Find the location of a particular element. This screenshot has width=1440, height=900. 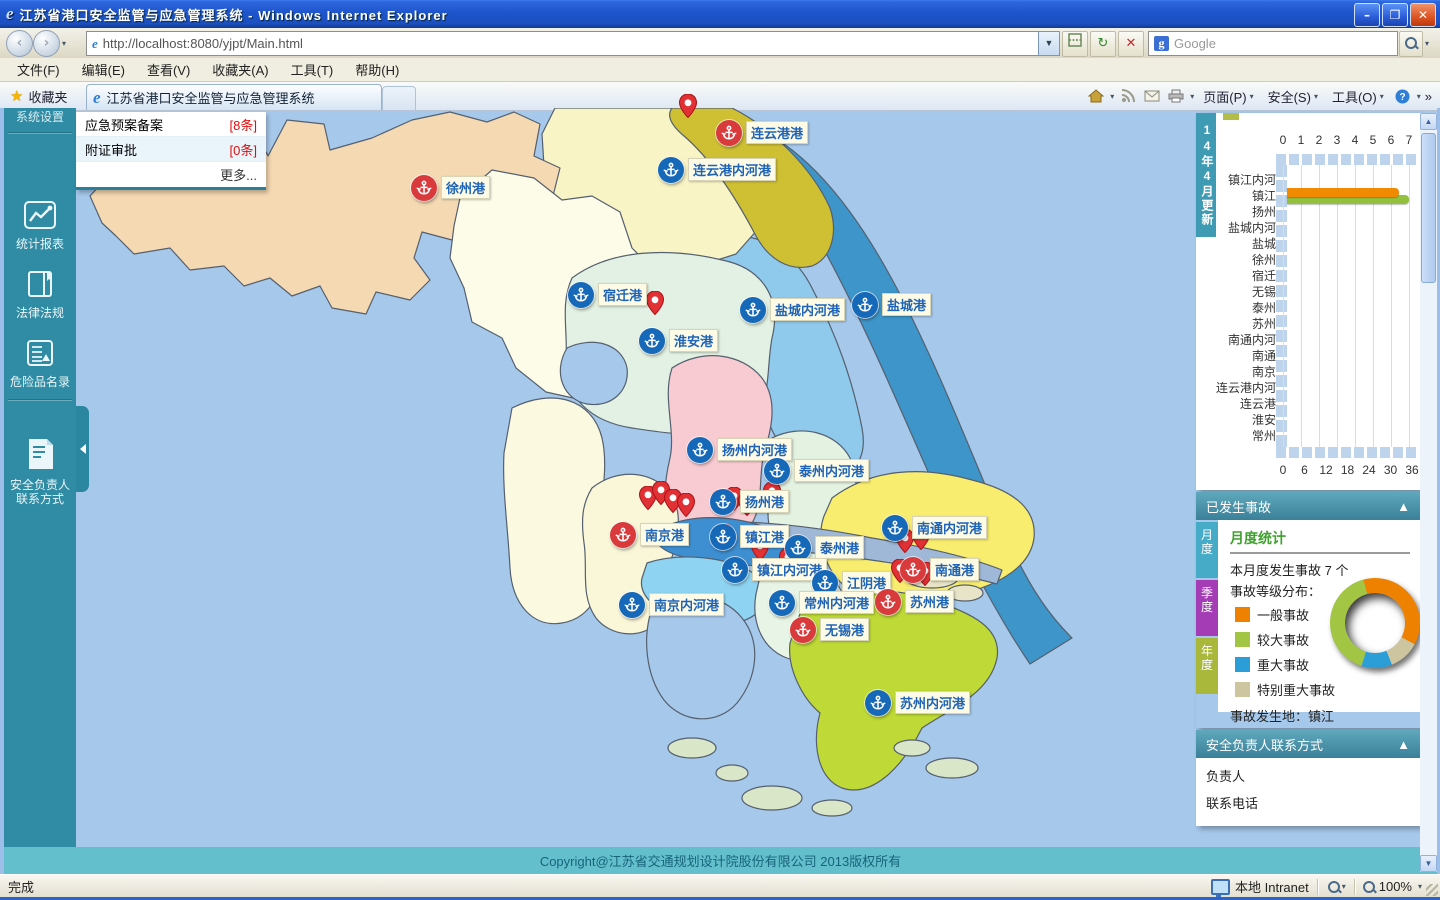

print-icon is located at coordinates (1176, 96).